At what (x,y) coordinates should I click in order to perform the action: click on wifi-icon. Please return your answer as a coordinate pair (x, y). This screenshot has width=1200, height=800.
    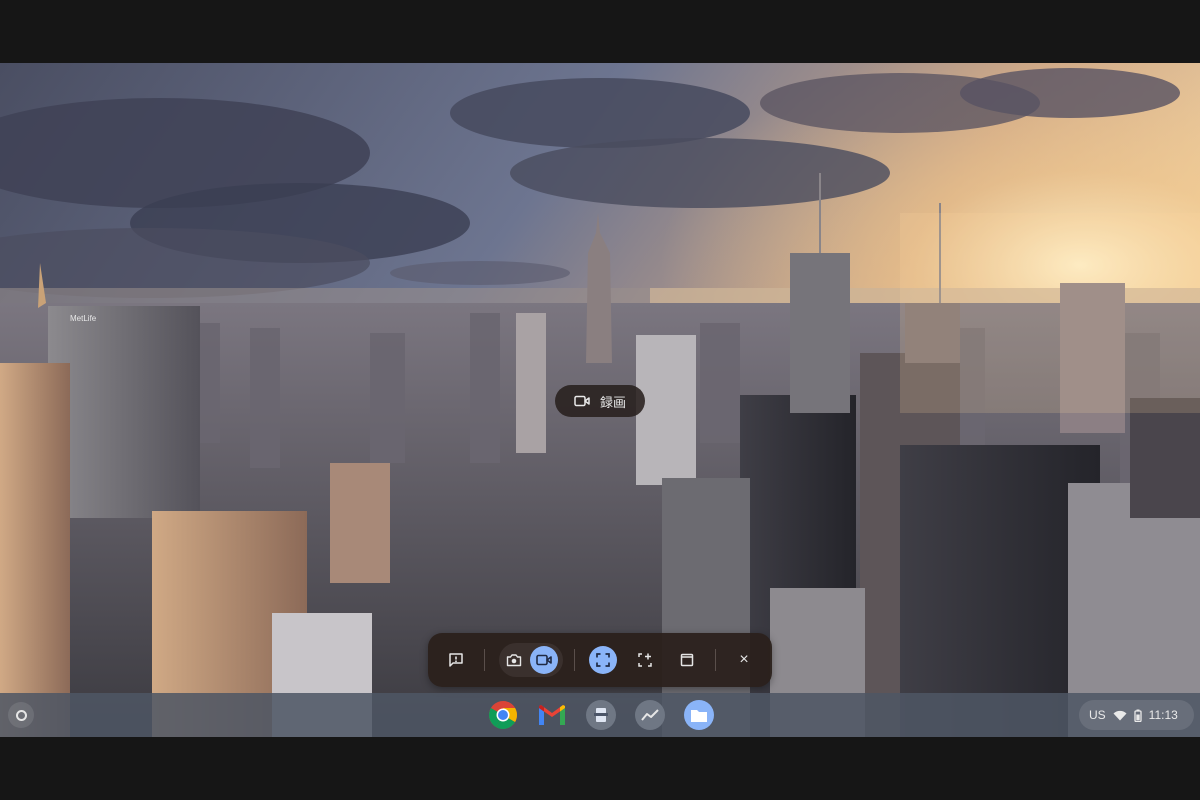
    Looking at the image, I should click on (1120, 715).